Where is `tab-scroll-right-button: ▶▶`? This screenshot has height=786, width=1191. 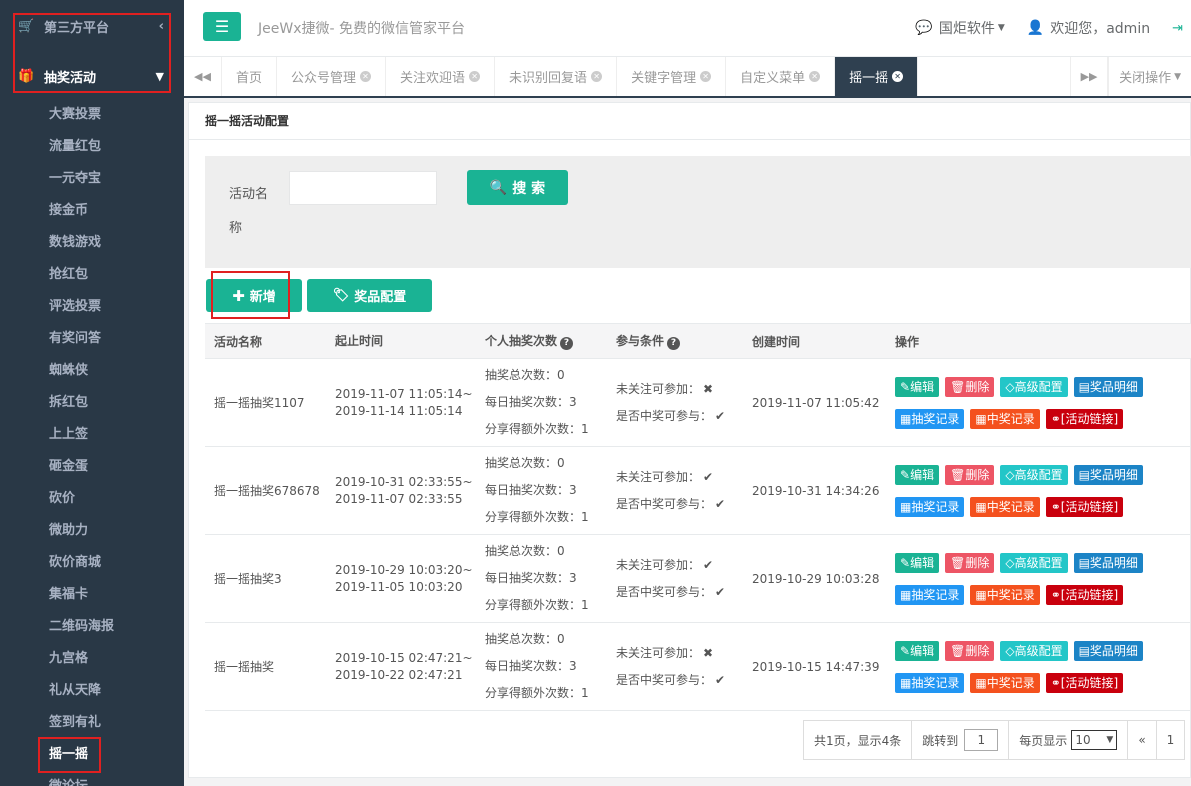 tab-scroll-right-button: ▶▶ is located at coordinates (1089, 76).